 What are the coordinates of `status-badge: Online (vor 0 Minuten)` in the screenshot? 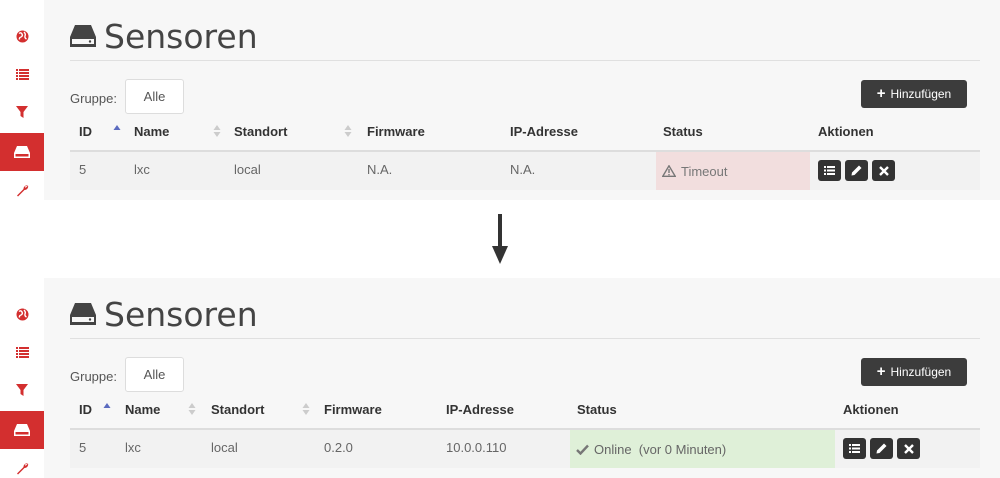 It's located at (702, 449).